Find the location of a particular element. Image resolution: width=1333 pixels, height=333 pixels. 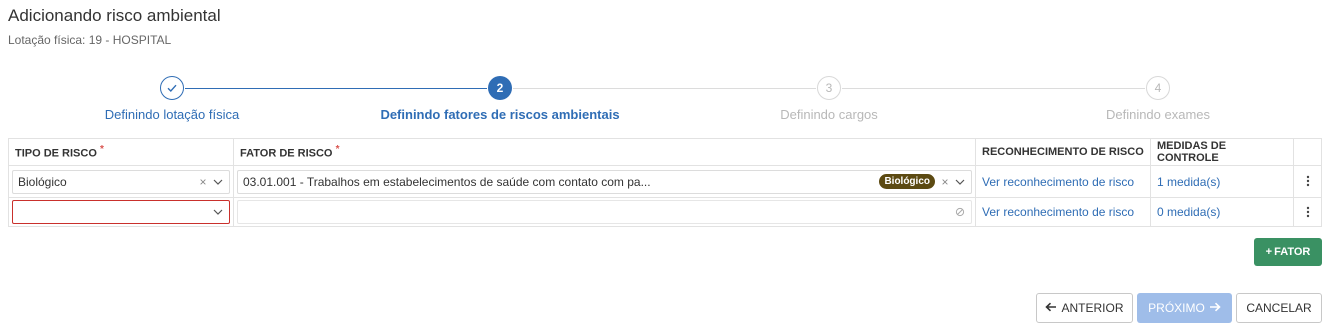

table-row: Ver reconhecimento de risco 0 medida(s) is located at coordinates (665, 212).